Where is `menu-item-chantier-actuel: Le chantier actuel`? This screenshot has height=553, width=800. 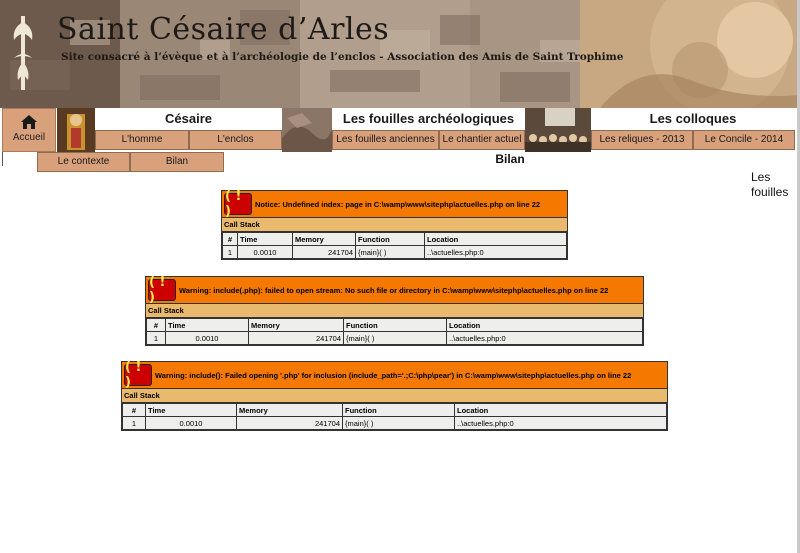 menu-item-chantier-actuel: Le chantier actuel is located at coordinates (482, 140).